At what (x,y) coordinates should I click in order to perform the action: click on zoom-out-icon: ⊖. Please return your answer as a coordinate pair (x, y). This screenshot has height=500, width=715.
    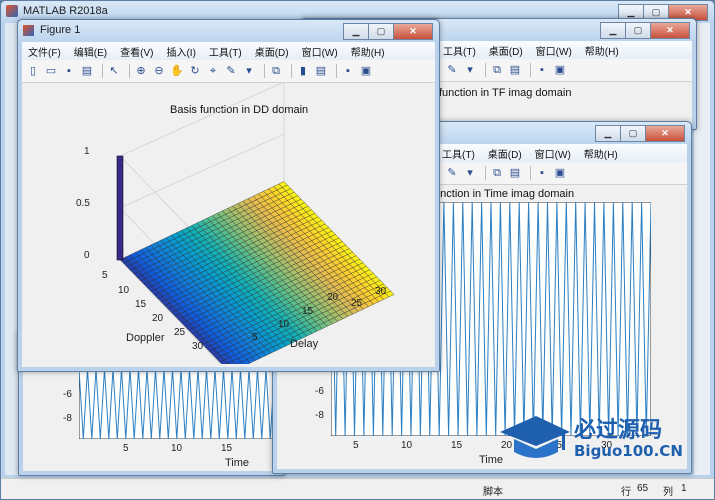
    Looking at the image, I should click on (159, 71).